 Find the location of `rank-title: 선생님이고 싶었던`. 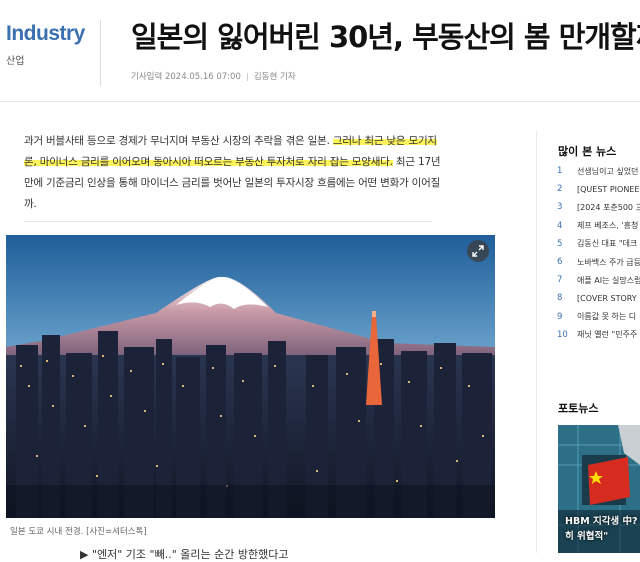

rank-title: 선생님이고 싶었던 is located at coordinates (607, 171).